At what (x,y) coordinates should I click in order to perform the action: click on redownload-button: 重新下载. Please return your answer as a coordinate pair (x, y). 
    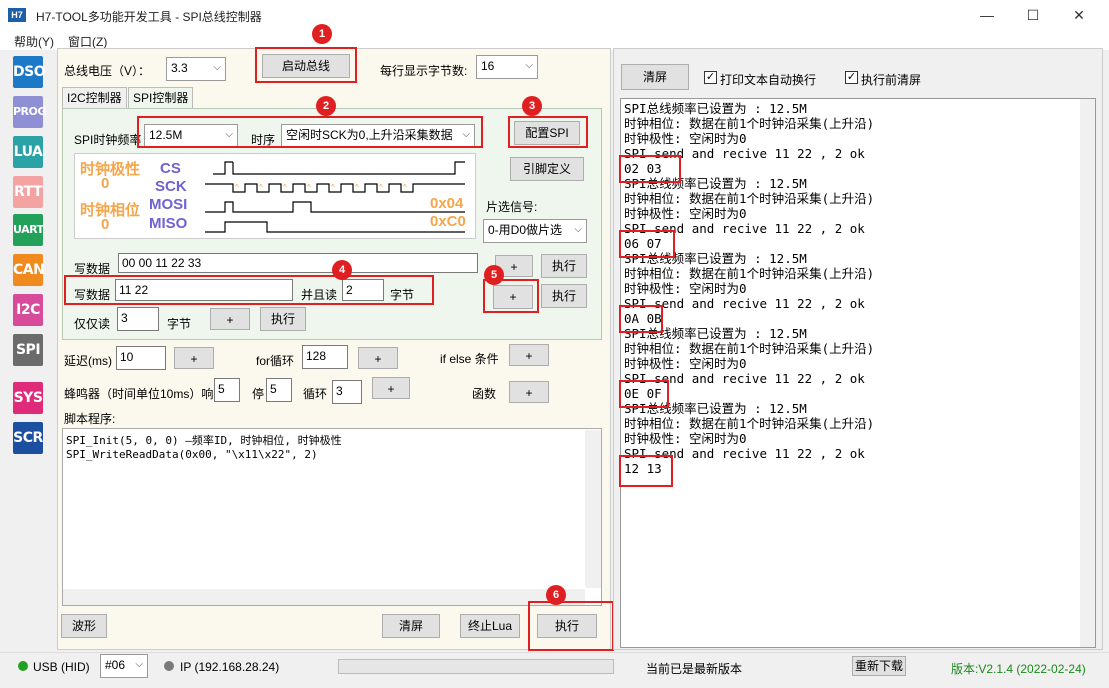
    Looking at the image, I should click on (879, 666).